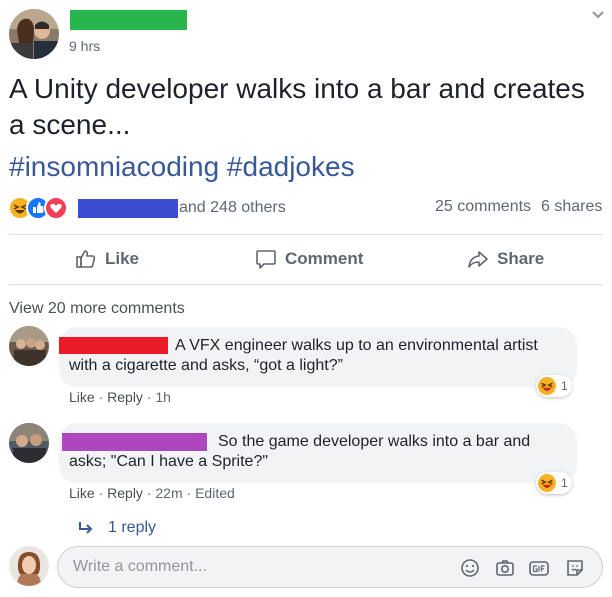 The image size is (612, 597). Describe the element at coordinates (97, 309) in the screenshot. I see `view-more-comments-link: View 20 more comments` at that location.